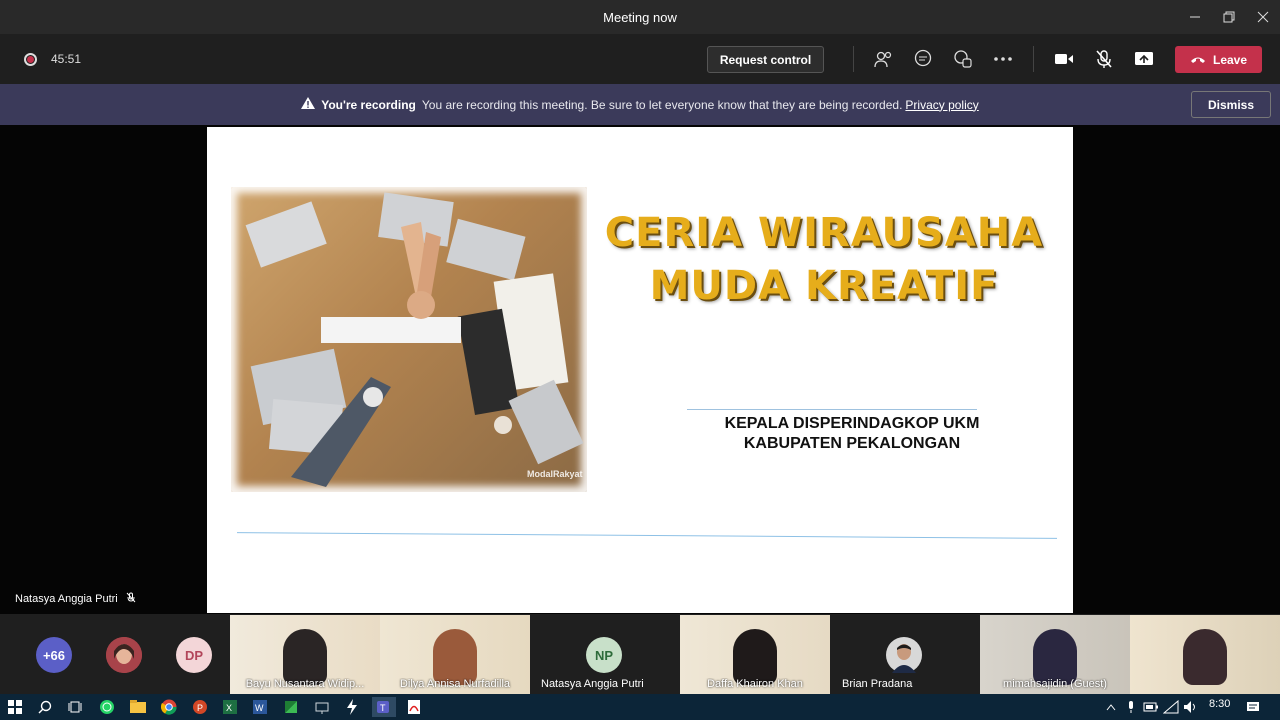 The image size is (1280, 720). Describe the element at coordinates (1231, 104) in the screenshot. I see `dismiss-button: Dismiss` at that location.